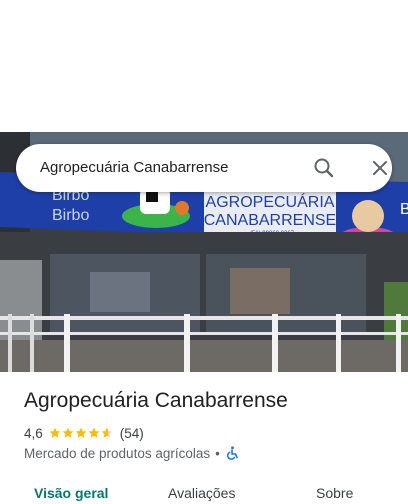 Image resolution: width=408 pixels, height=504 pixels. What do you see at coordinates (156, 400) in the screenshot?
I see `place-title: Agropecuária Canabarrense` at bounding box center [156, 400].